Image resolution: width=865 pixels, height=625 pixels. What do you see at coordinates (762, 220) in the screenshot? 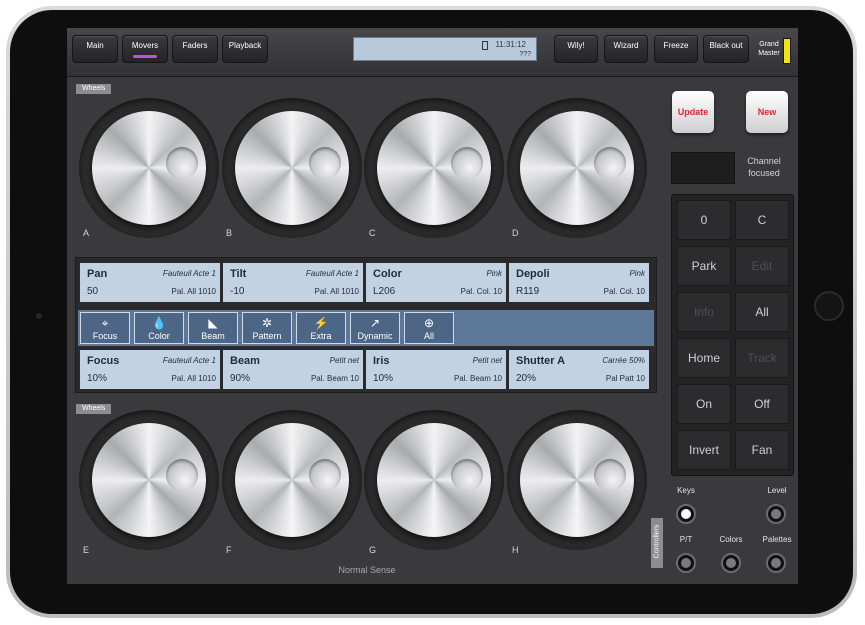
I see `key-c: C` at bounding box center [762, 220].